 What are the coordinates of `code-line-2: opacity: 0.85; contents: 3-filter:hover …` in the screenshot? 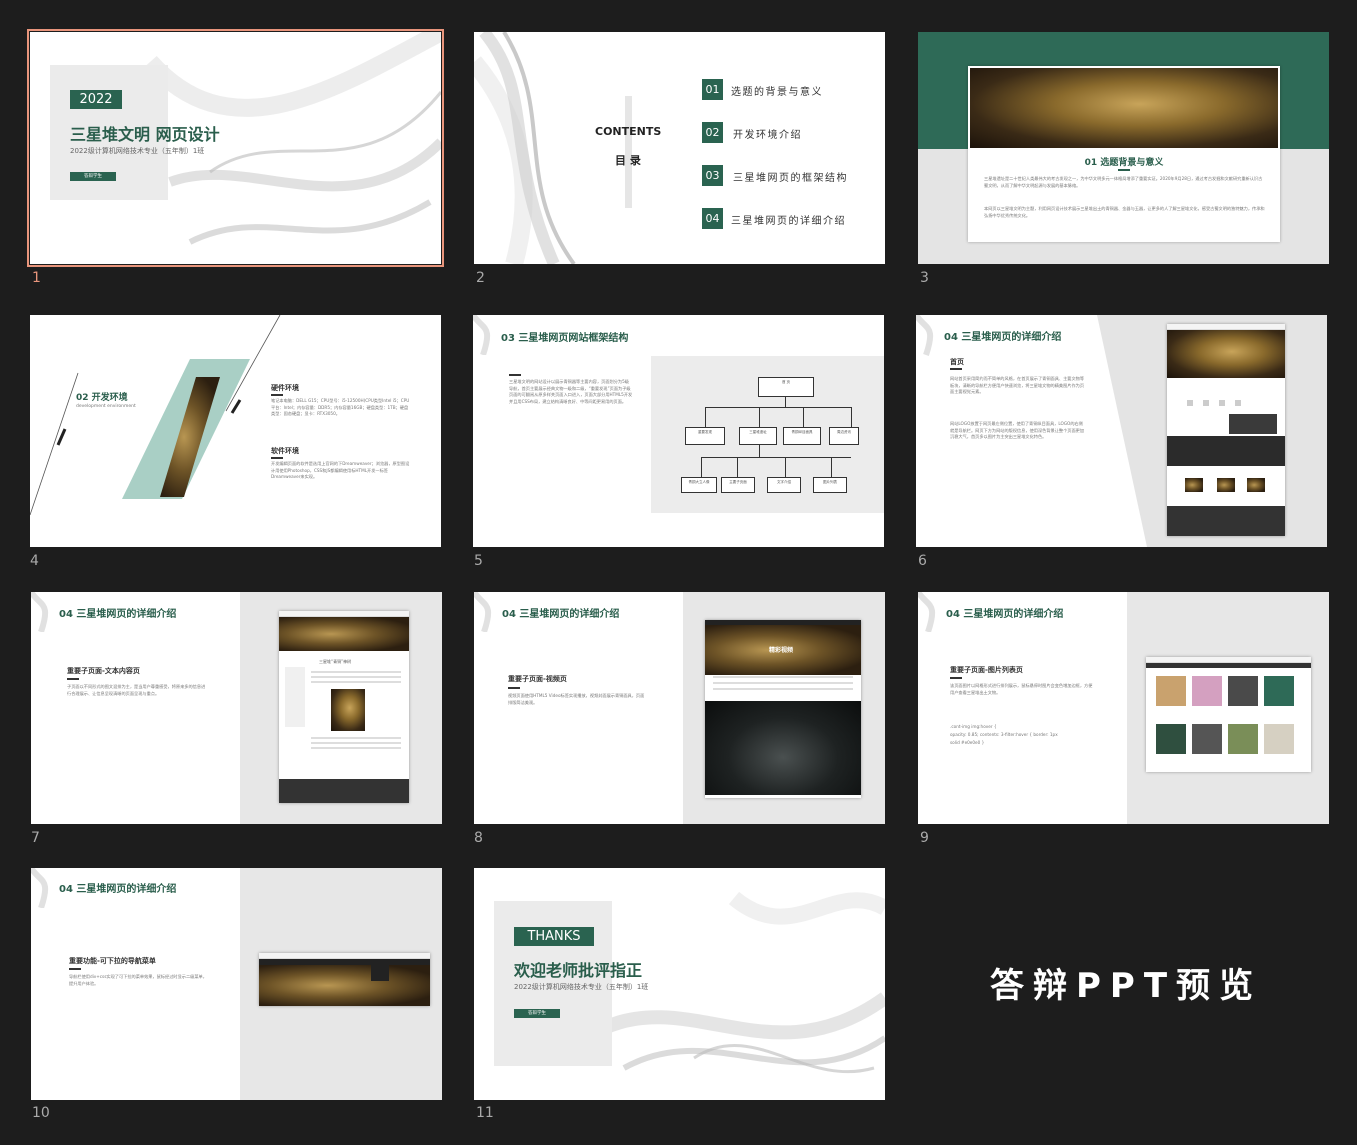 It's located at (1004, 734).